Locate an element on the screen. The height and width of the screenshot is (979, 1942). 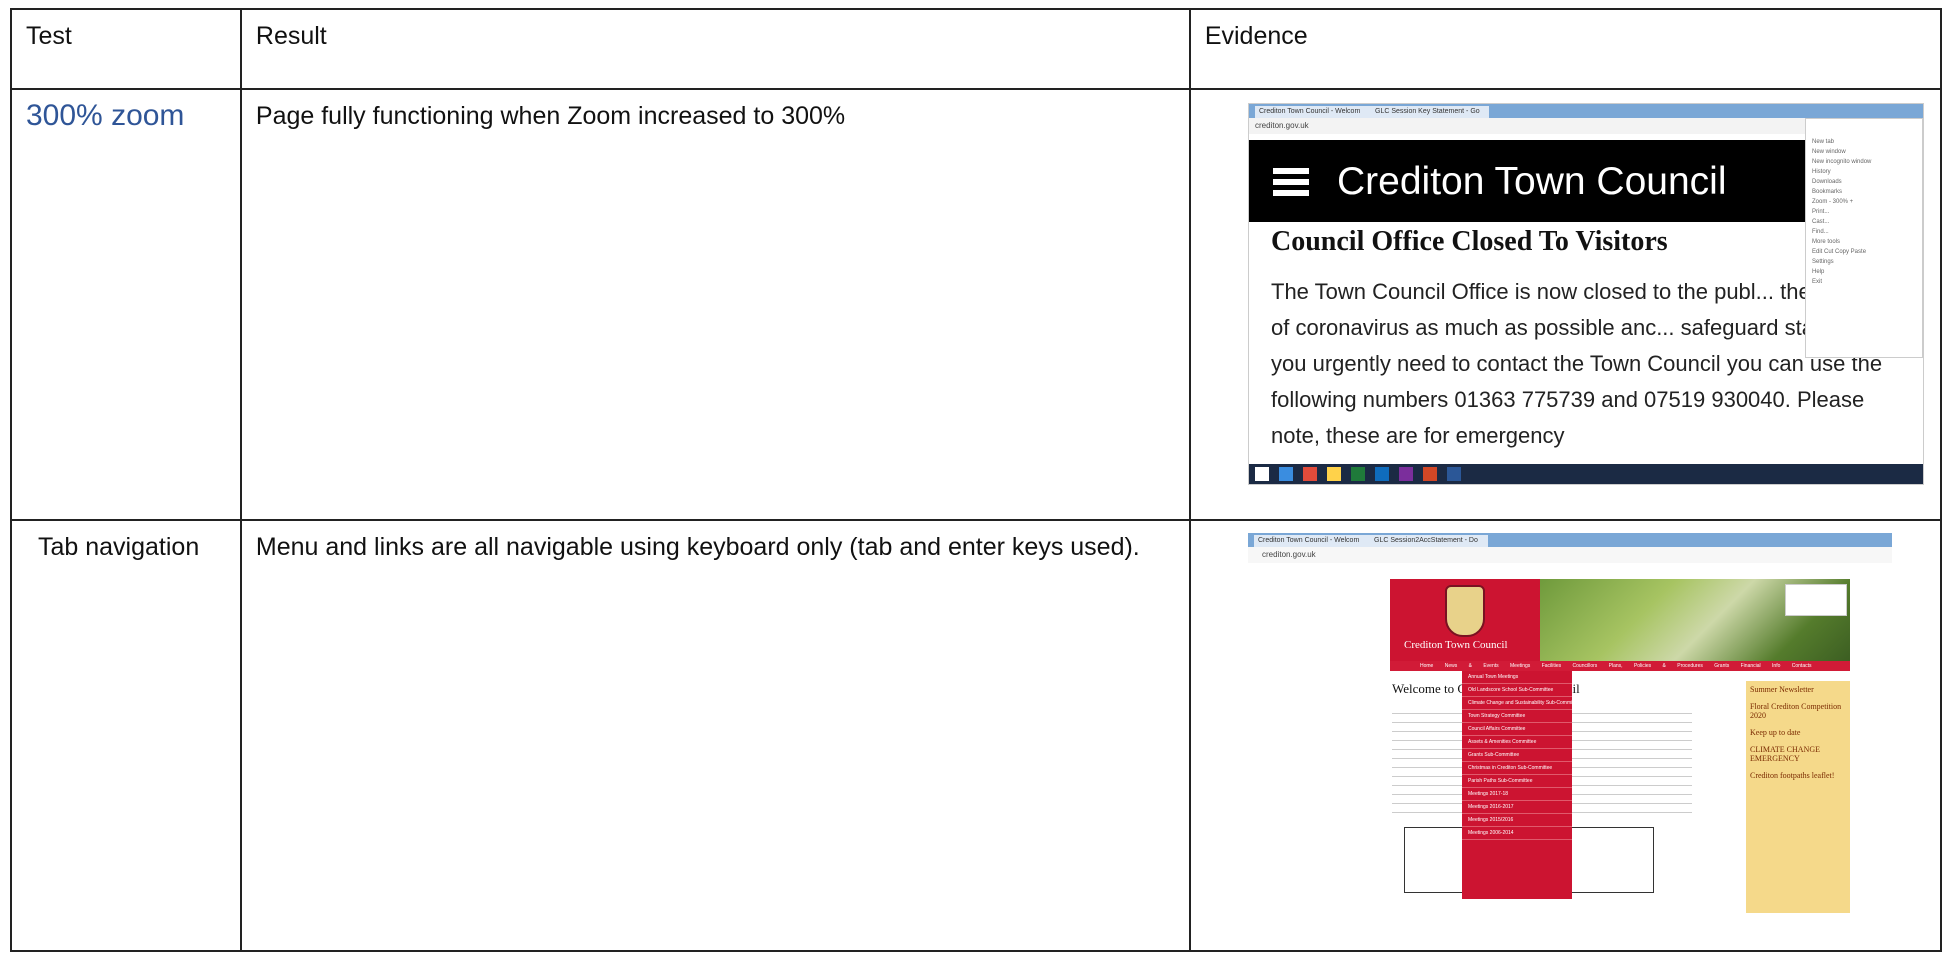
excel-icon is located at coordinates (1358, 474).